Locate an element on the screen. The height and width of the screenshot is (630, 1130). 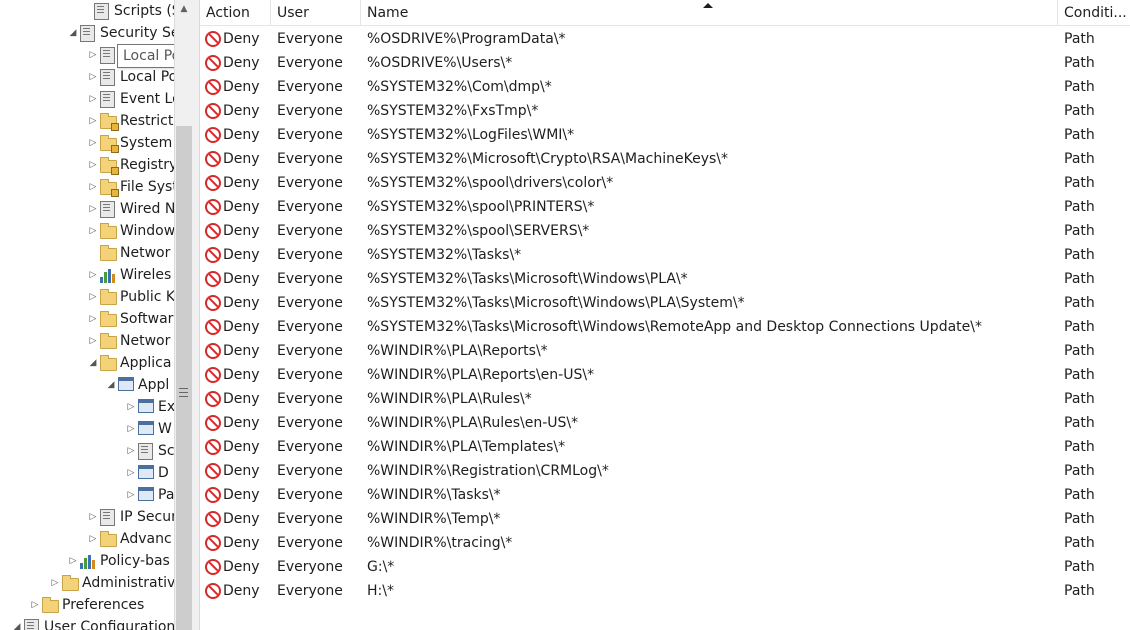
tree-vertical-scrollbar: ▲ is located at coordinates (183, 315).